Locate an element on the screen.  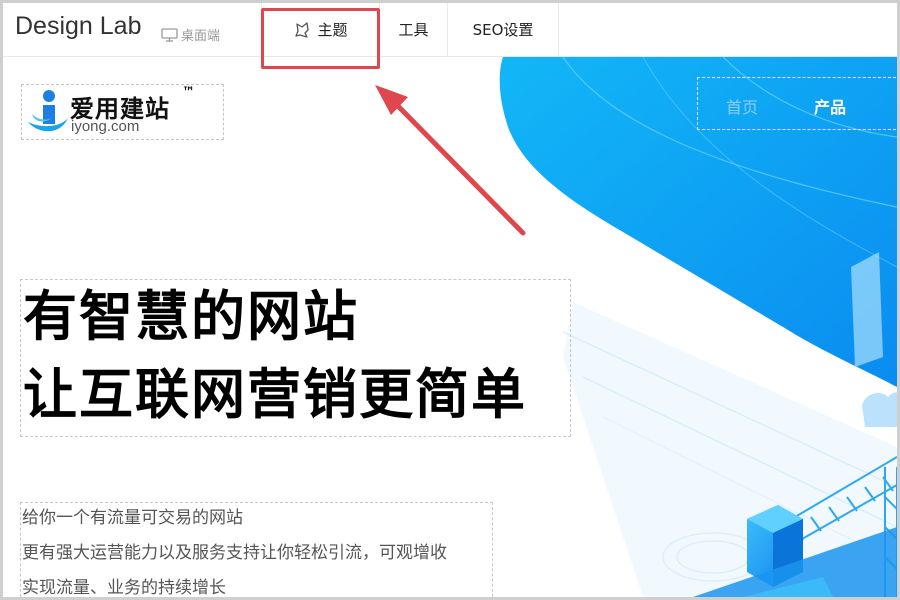
editor-toolbar: Design Lab 桌面端 主题 工具 SEO设置 is located at coordinates (450, 30).